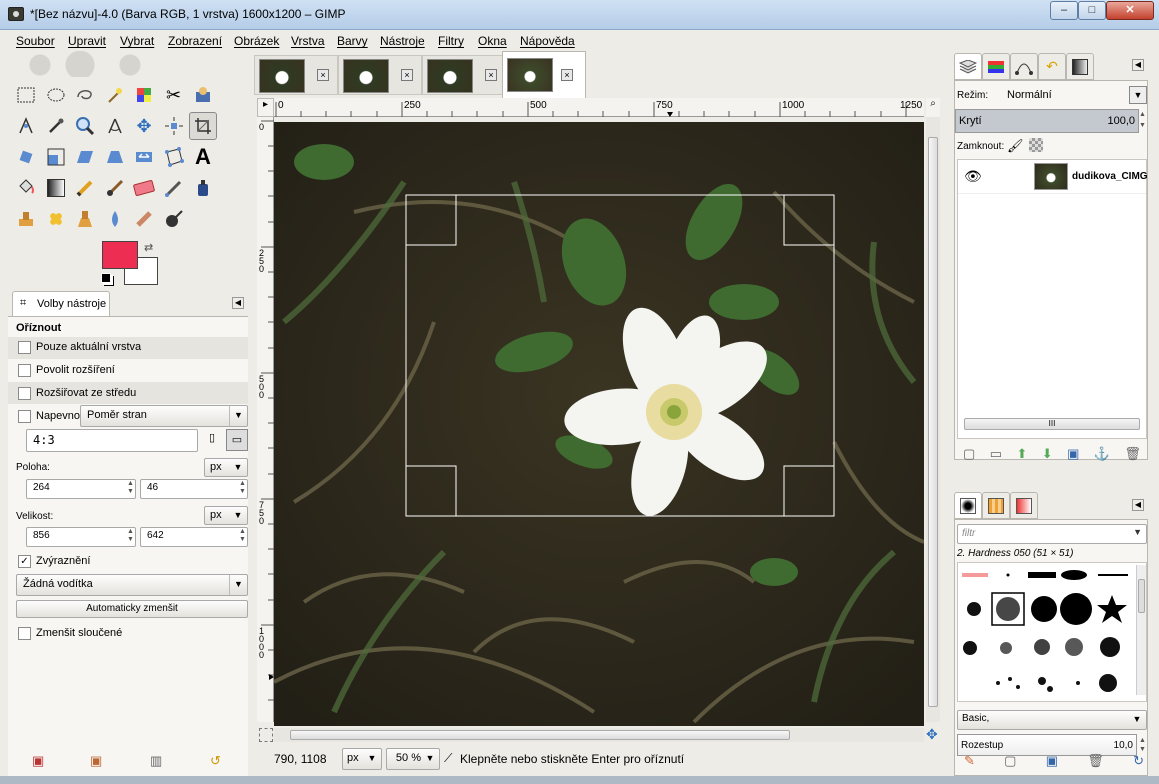  What do you see at coordinates (1073, 454) in the screenshot?
I see `duplicate-layer-icon: ▣` at bounding box center [1073, 454].